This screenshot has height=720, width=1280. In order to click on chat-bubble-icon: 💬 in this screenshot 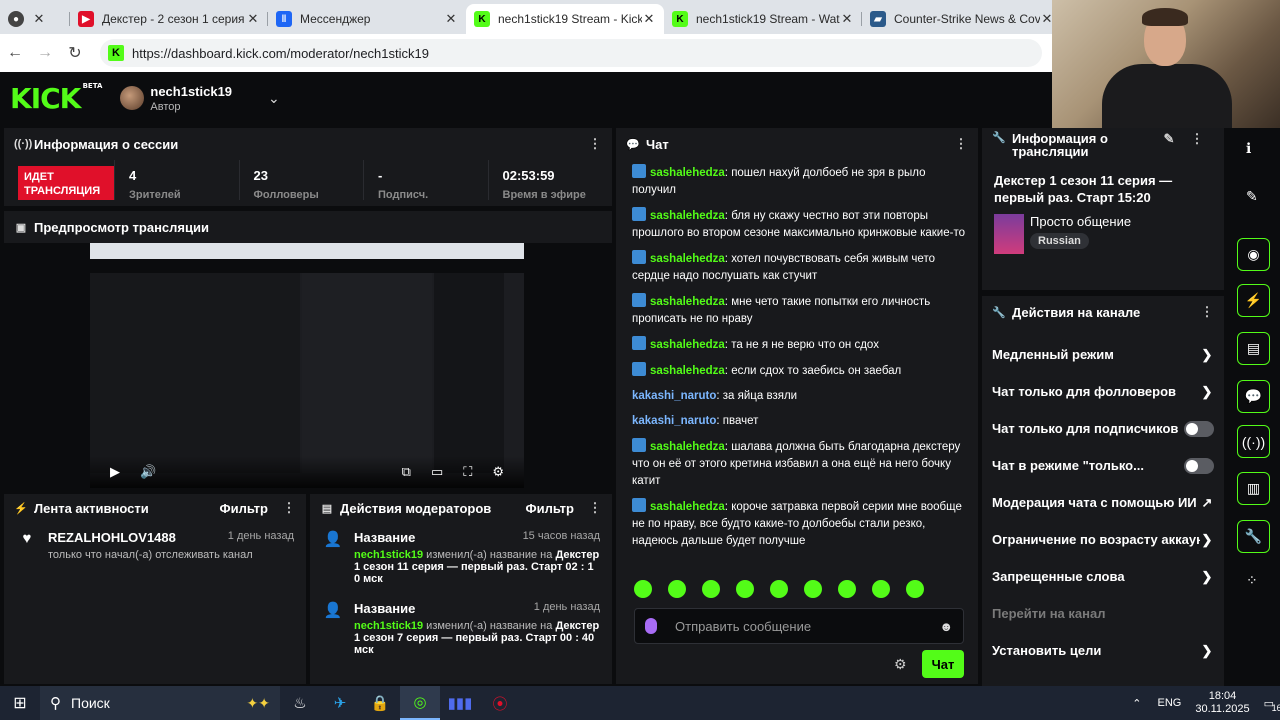, I will do `click(1253, 396)`.